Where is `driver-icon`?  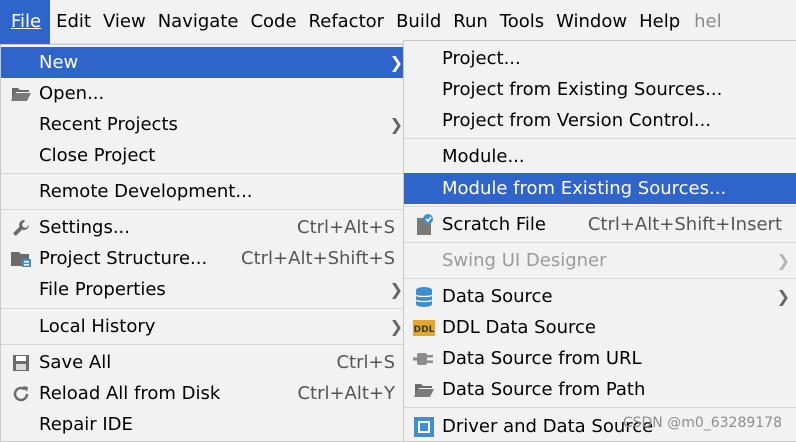 driver-icon is located at coordinates (424, 426).